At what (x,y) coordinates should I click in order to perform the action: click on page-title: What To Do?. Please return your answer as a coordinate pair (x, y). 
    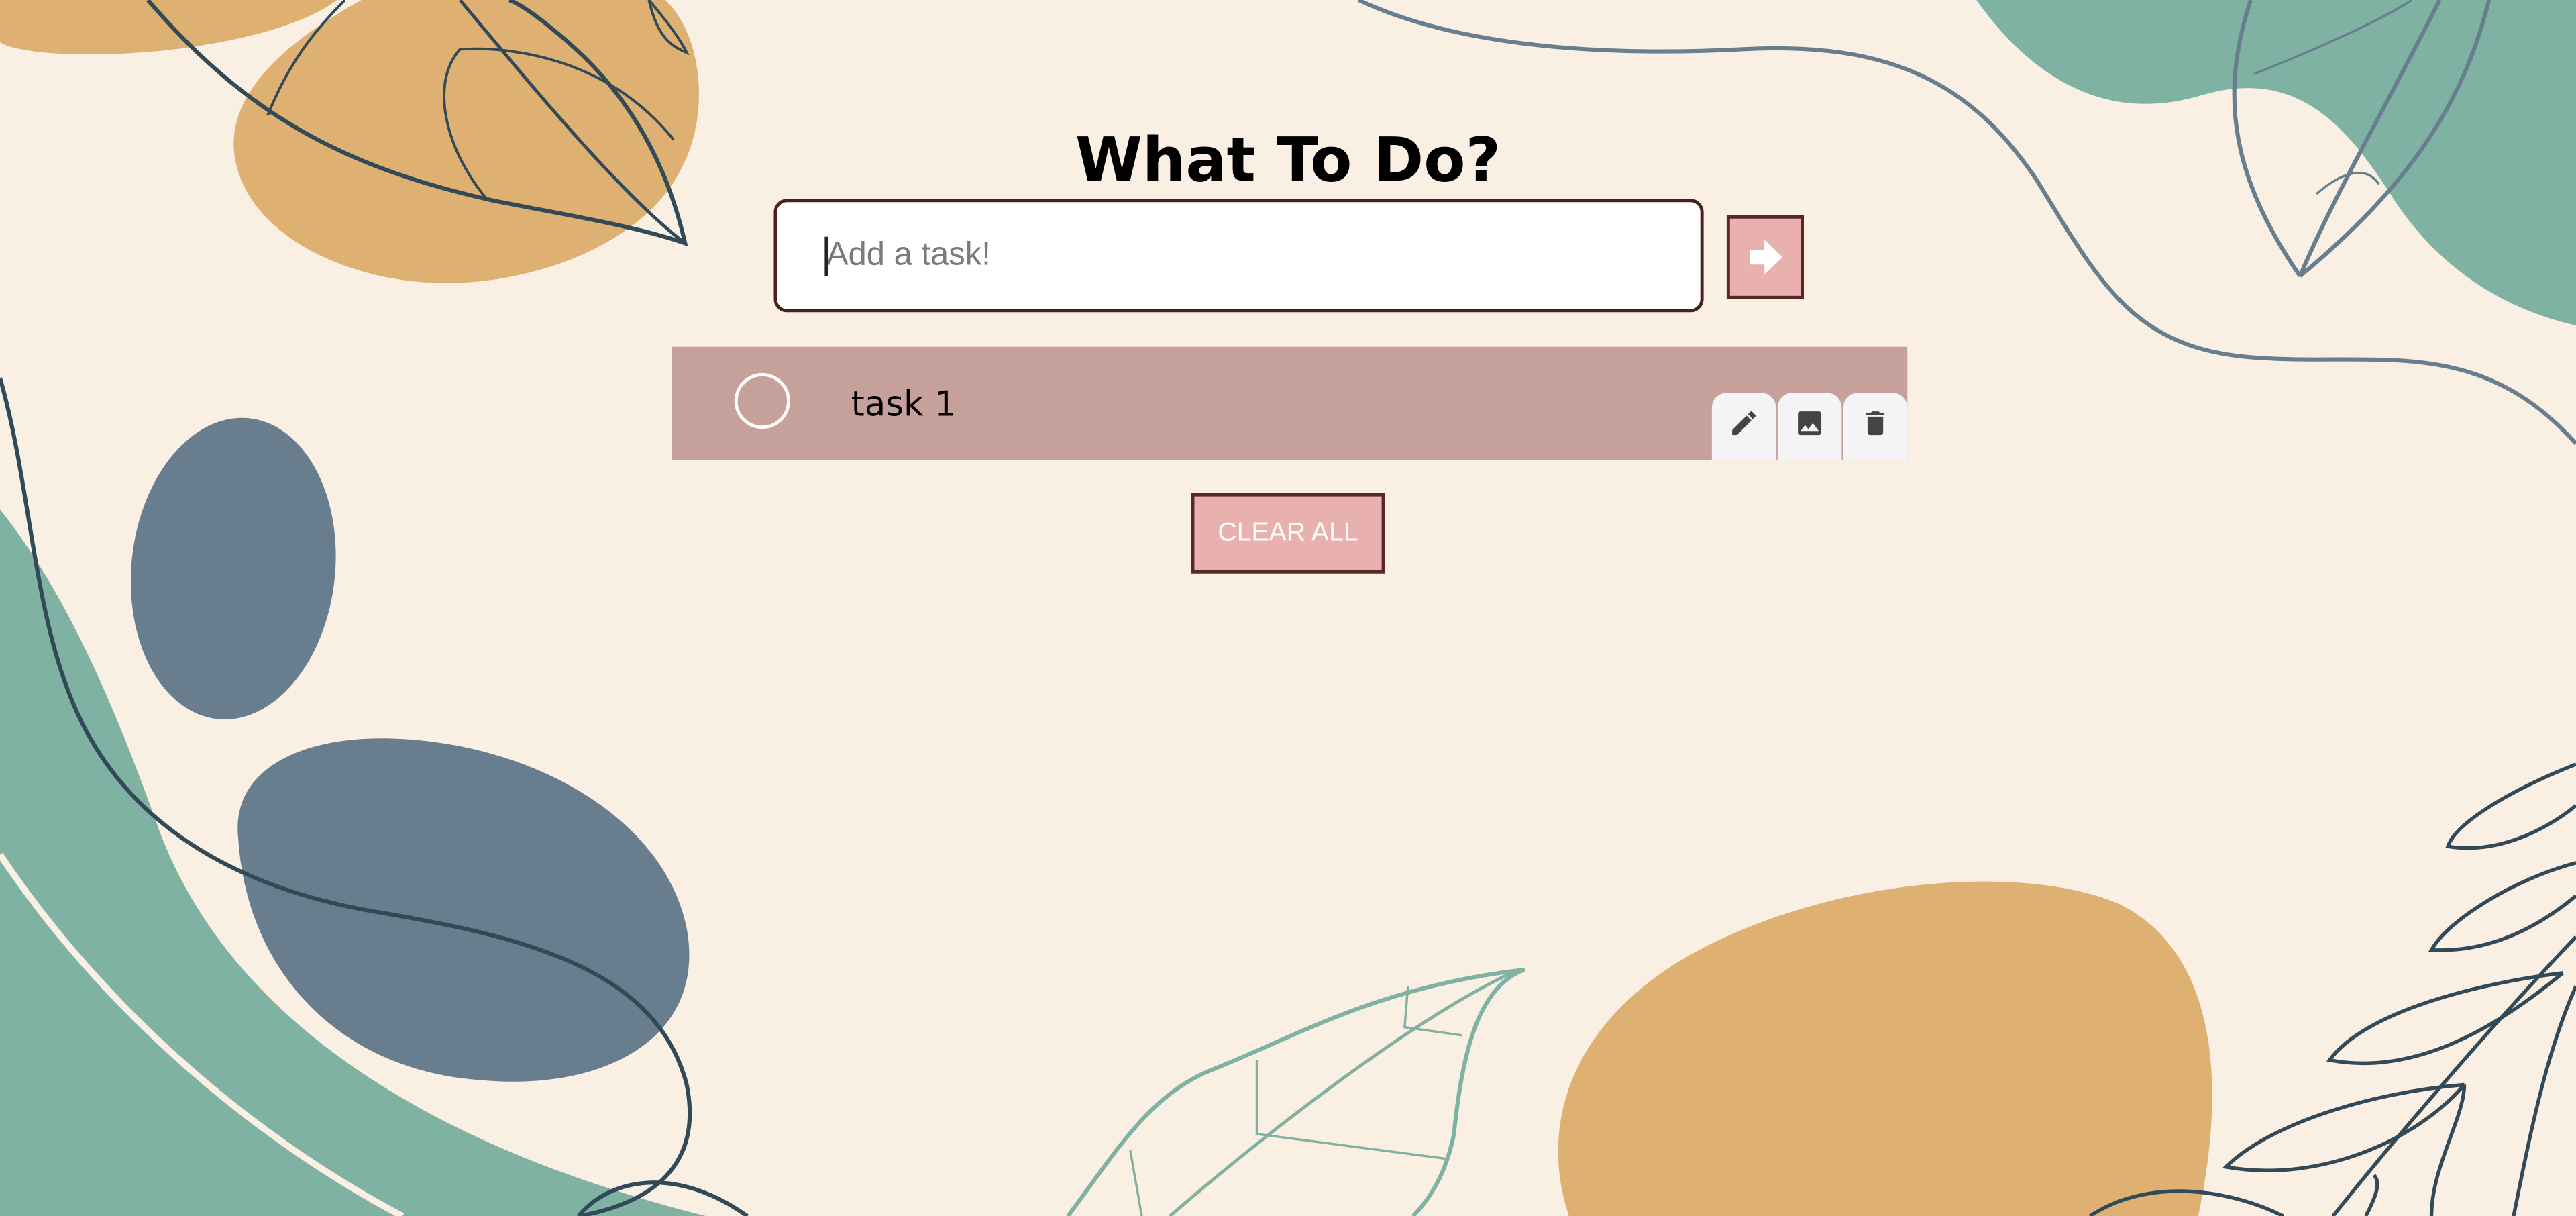
    Looking at the image, I should click on (1288, 160).